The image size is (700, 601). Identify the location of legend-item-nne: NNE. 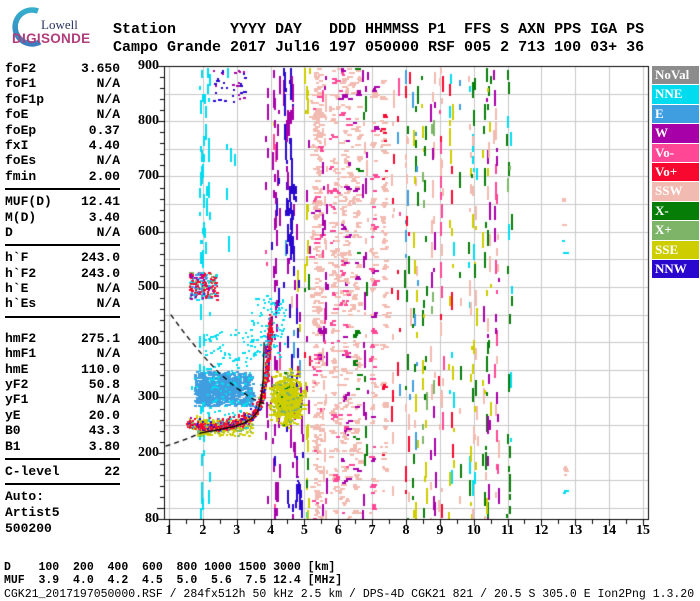
(675, 94).